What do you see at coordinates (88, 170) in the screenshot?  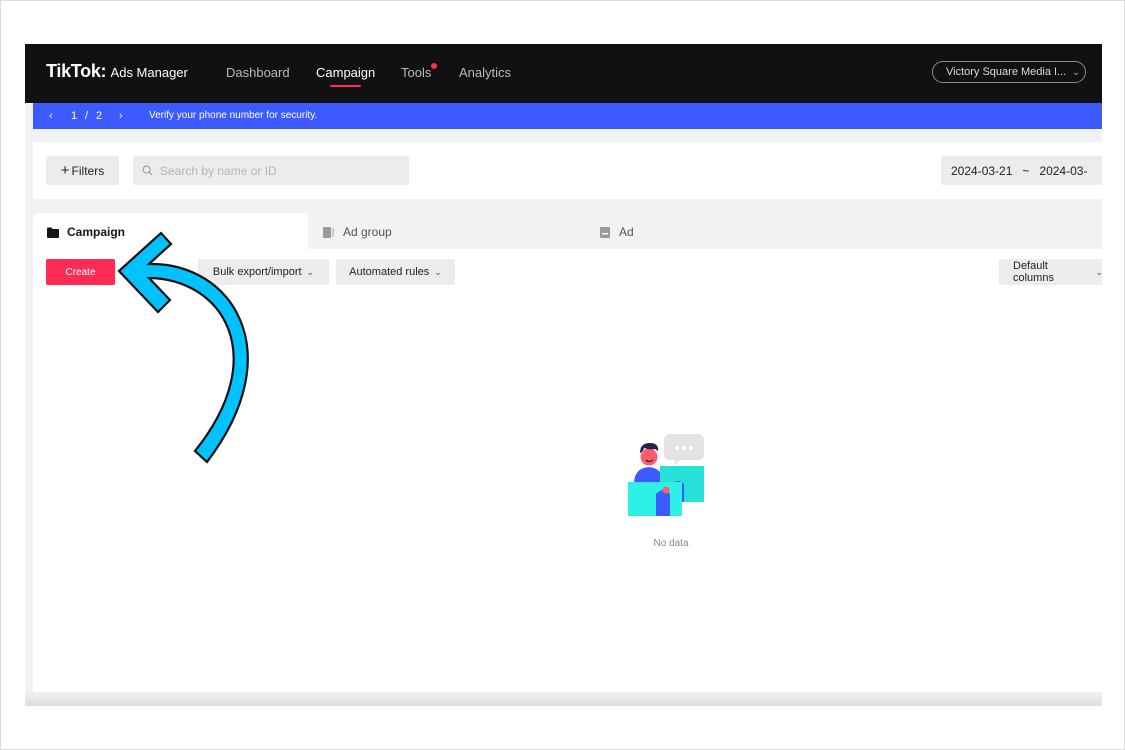 I see `filters-label: Filters` at bounding box center [88, 170].